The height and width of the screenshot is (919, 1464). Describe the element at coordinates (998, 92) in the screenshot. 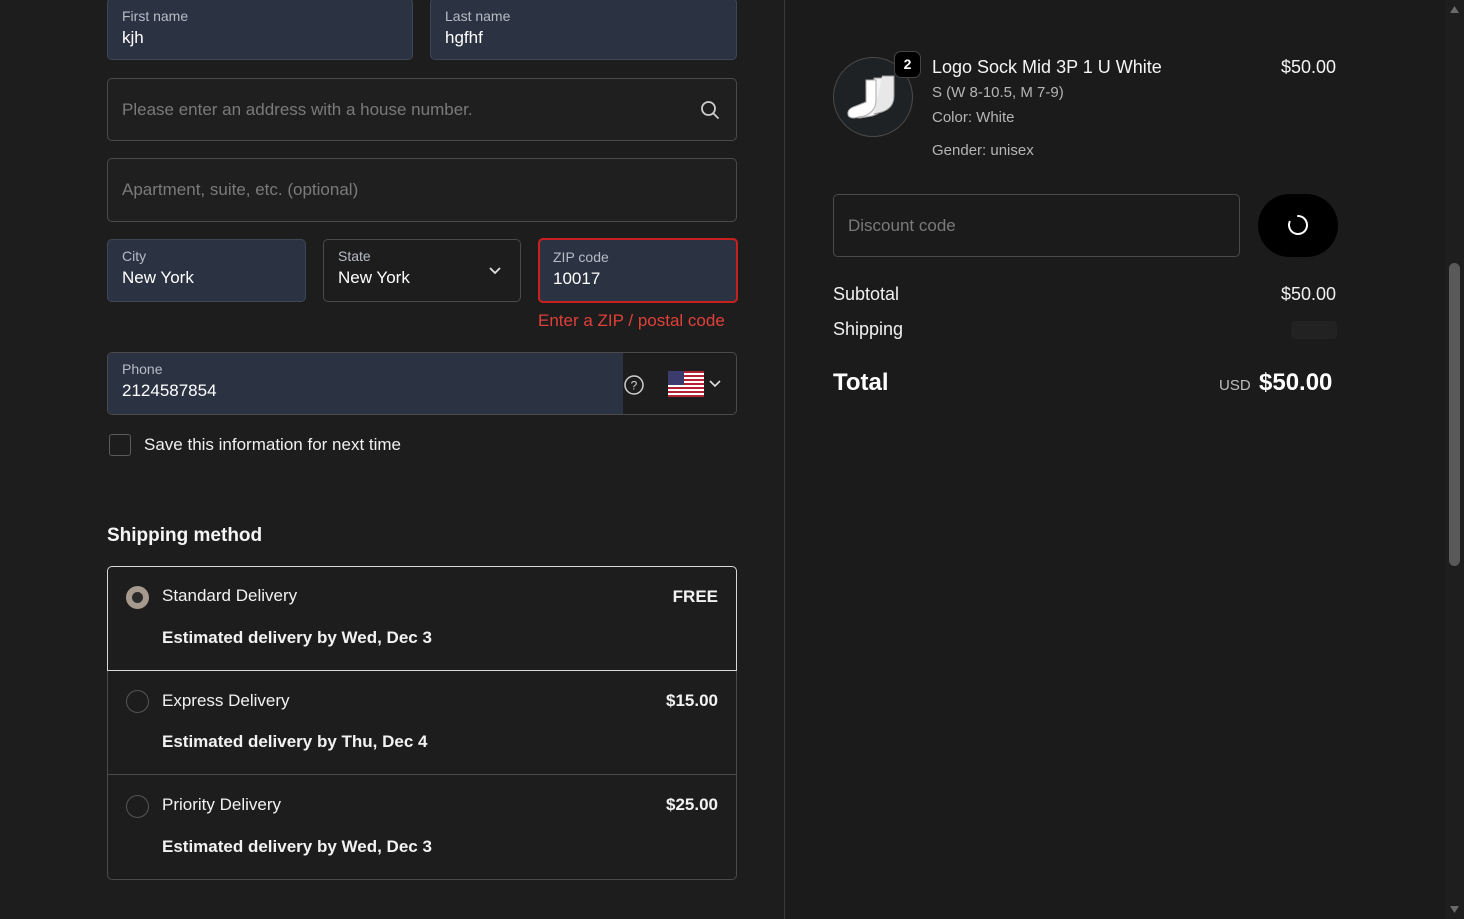

I see `product-size: S (W 8-10.5, M 7-9)` at that location.